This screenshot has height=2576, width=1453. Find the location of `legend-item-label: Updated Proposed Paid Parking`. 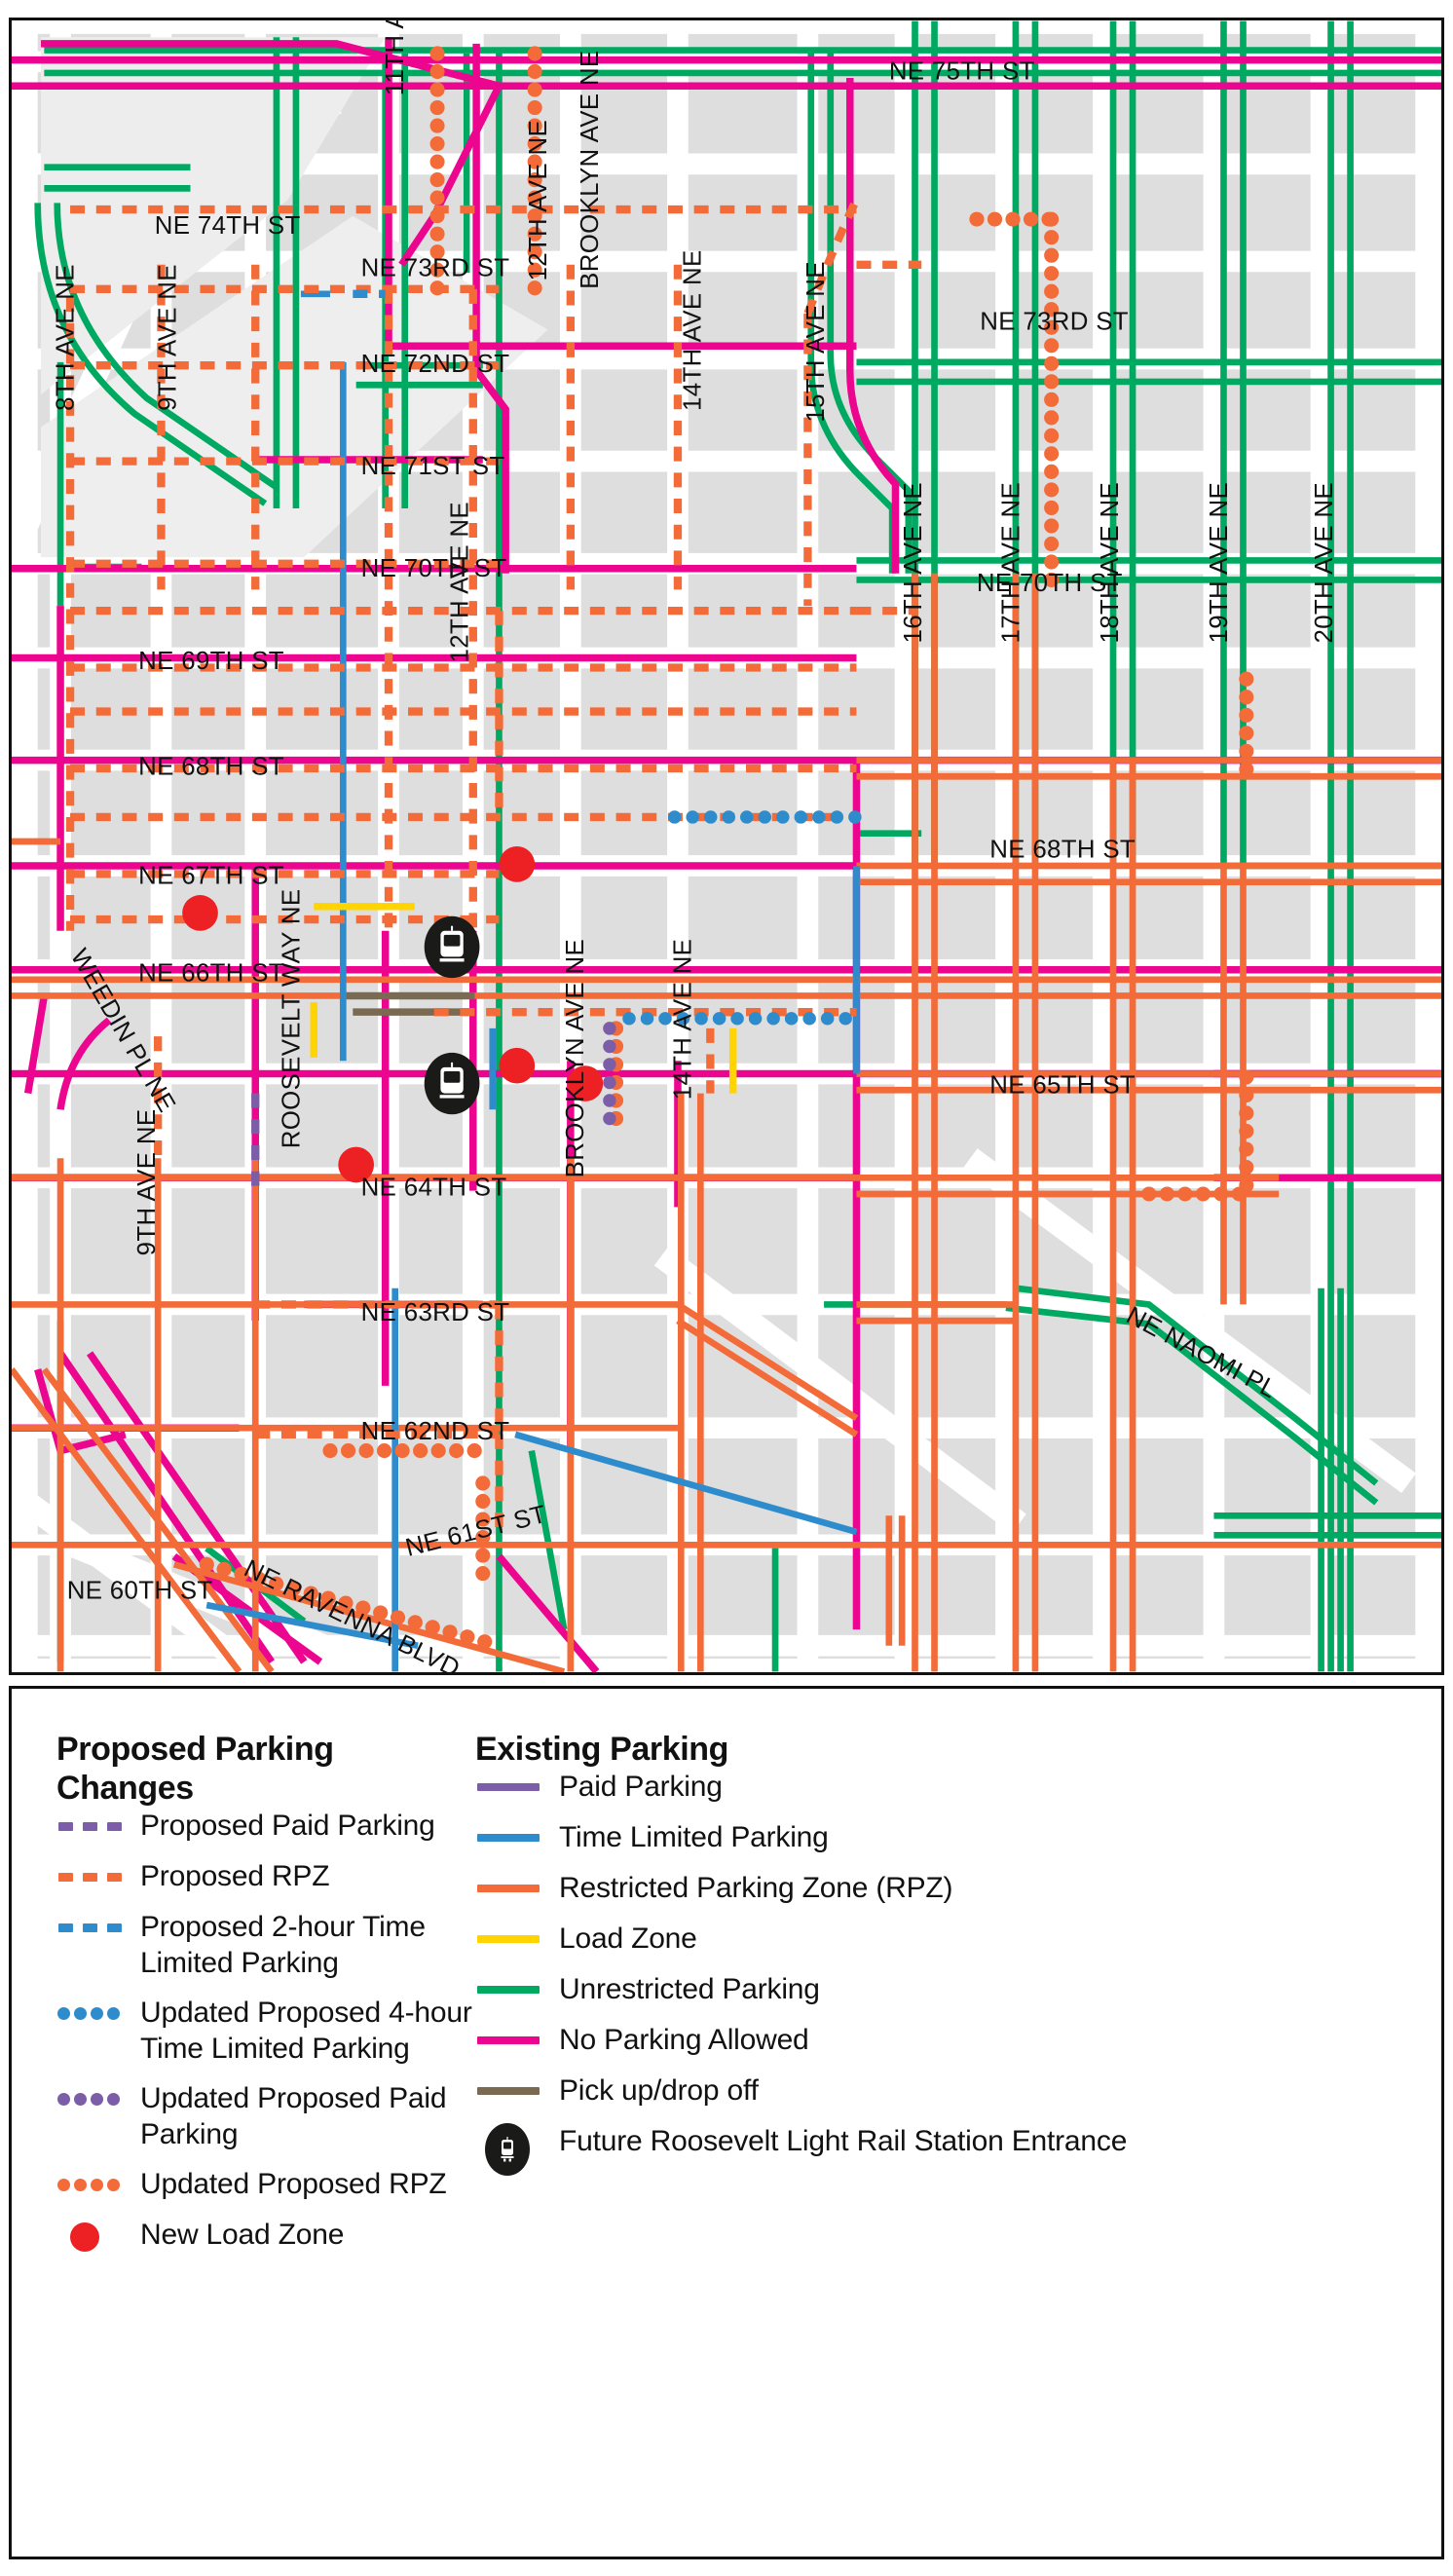

legend-item-label: Updated Proposed Paid Parking is located at coordinates (293, 2116).